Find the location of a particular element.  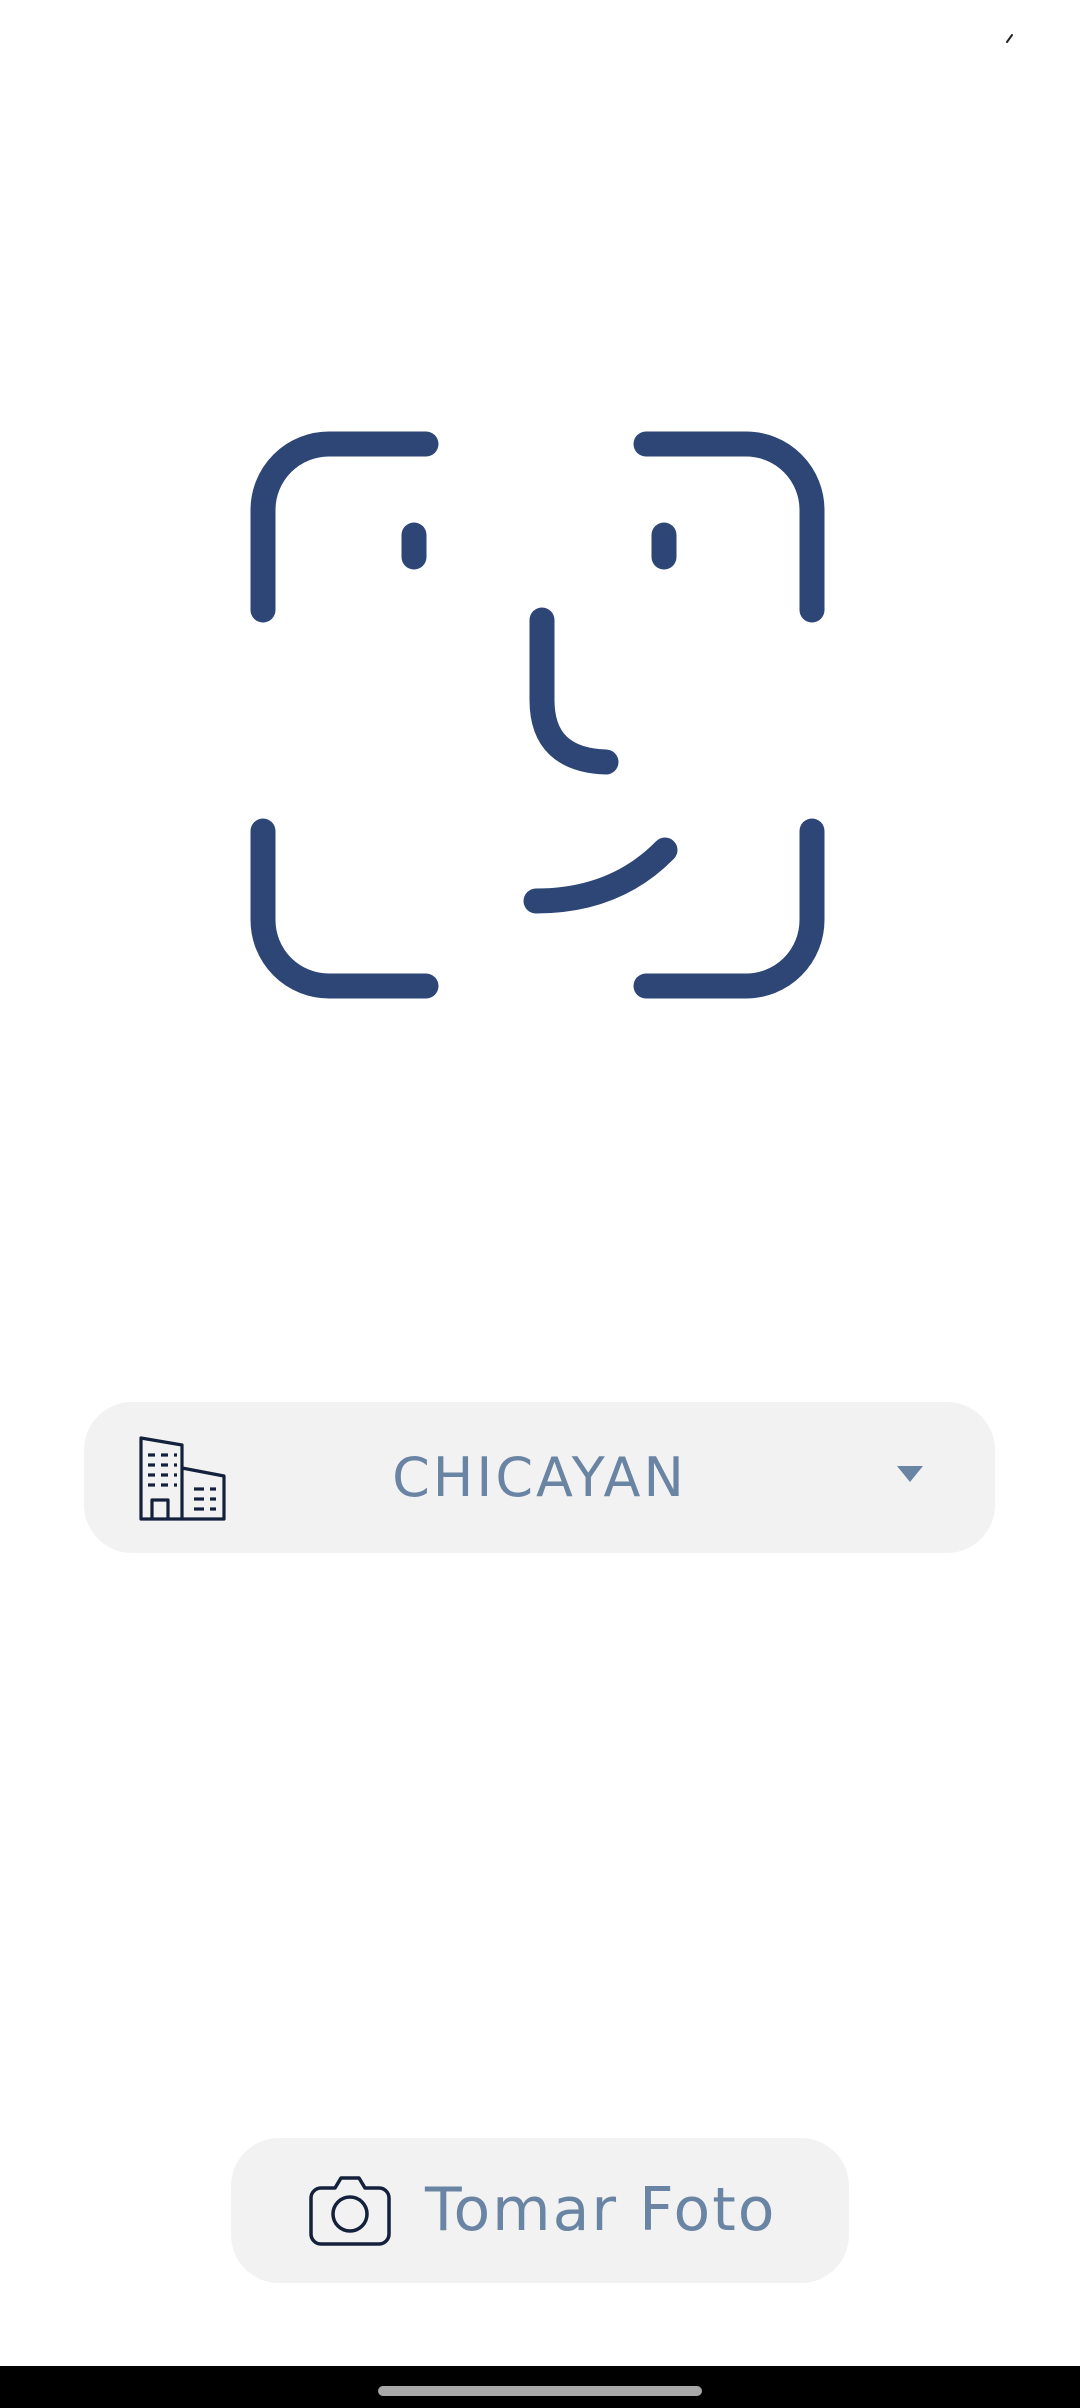

branch-select: CHICAYAN is located at coordinates (539, 1477).